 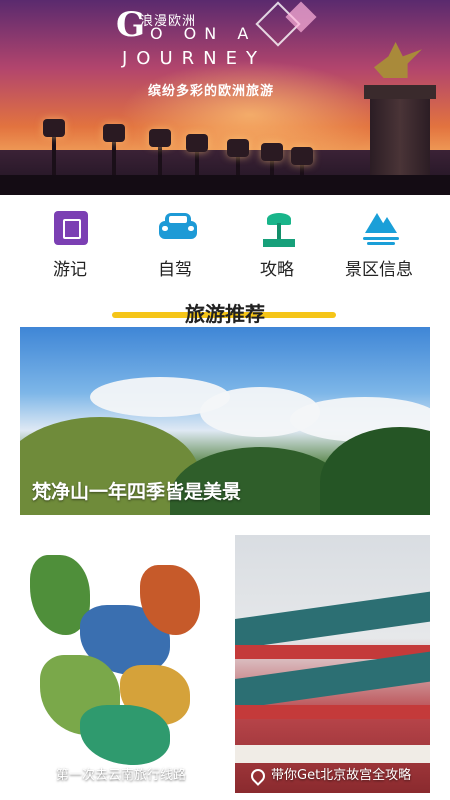 What do you see at coordinates (332, 712) in the screenshot?
I see `palace-beam` at bounding box center [332, 712].